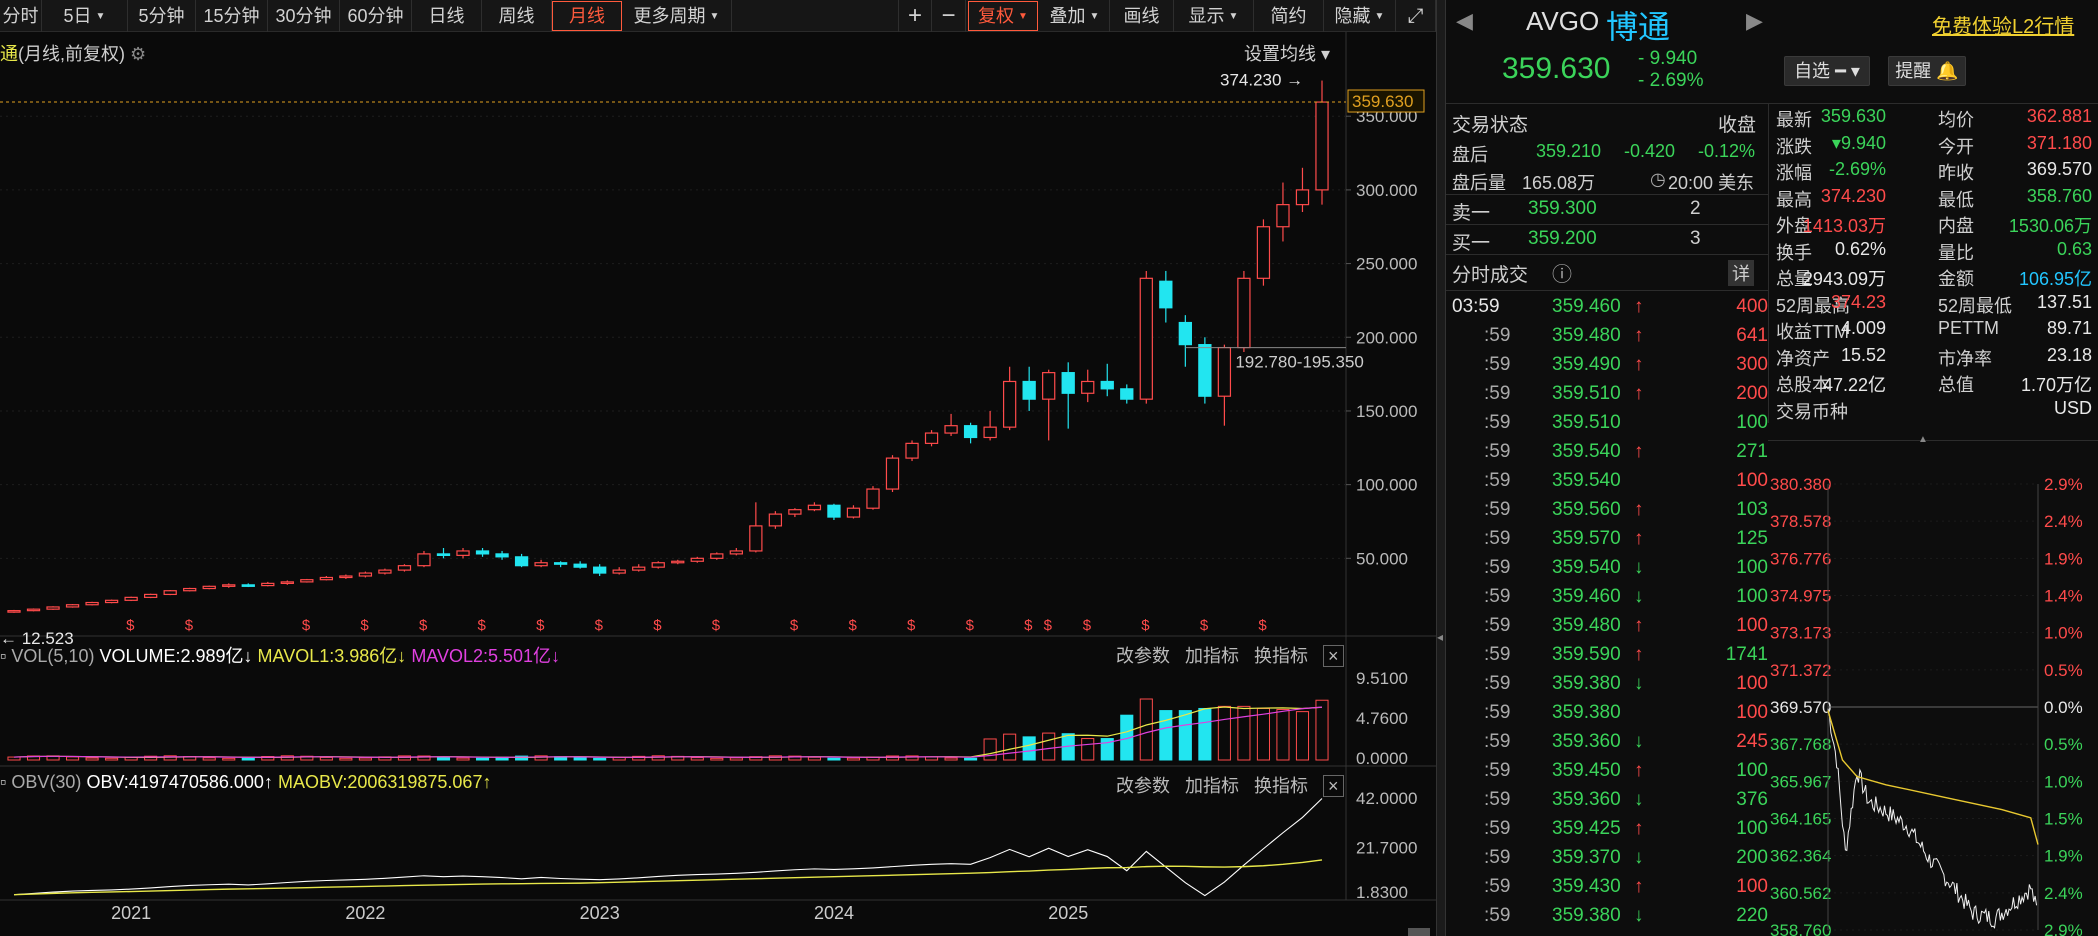  What do you see at coordinates (1281, 656) in the screenshot?
I see `vol-switch-button: 换指标` at bounding box center [1281, 656].